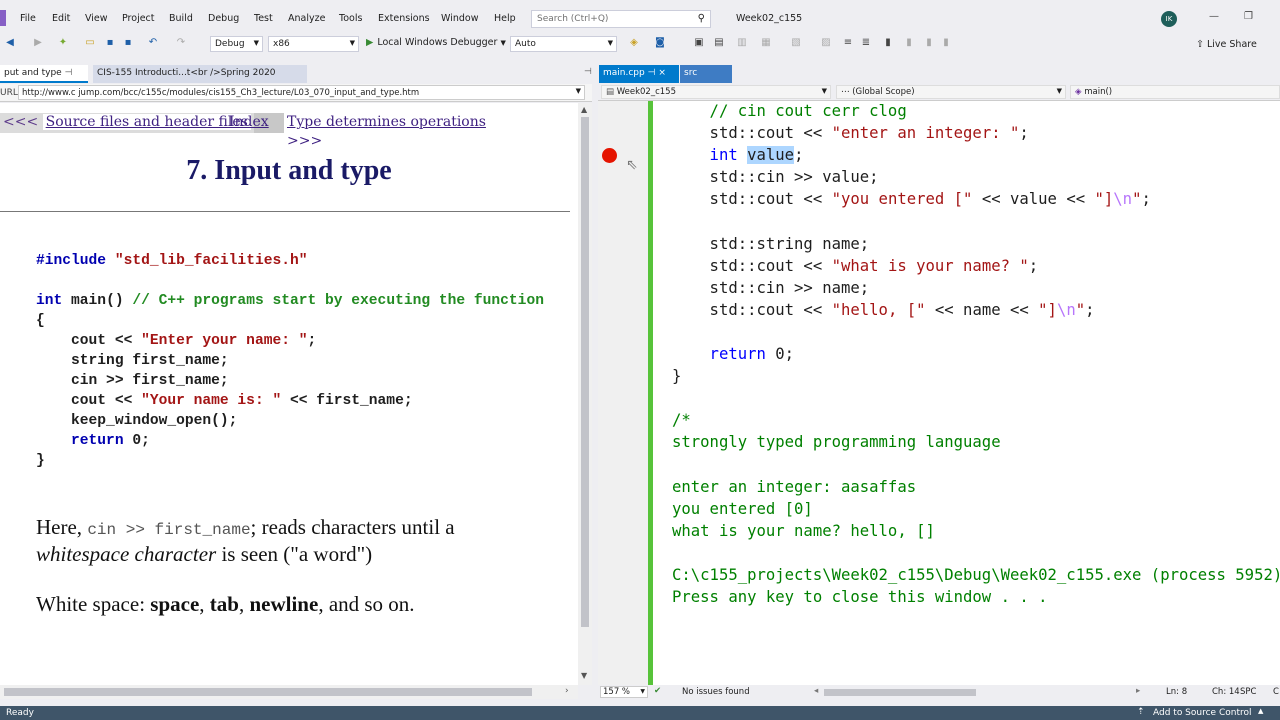 This screenshot has width=1280, height=720. I want to click on save-icon: ▪, so click(110, 43).